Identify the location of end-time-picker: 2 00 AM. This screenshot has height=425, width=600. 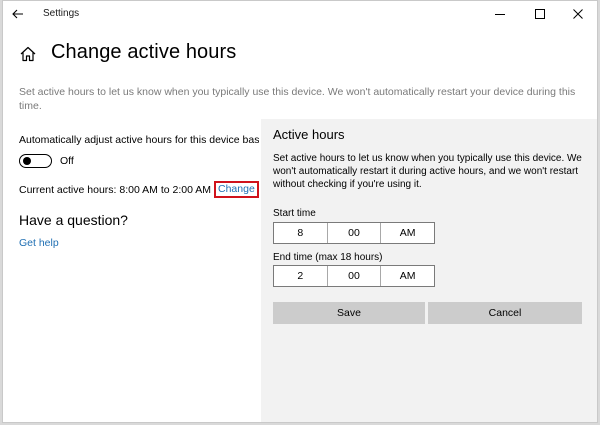
(354, 276).